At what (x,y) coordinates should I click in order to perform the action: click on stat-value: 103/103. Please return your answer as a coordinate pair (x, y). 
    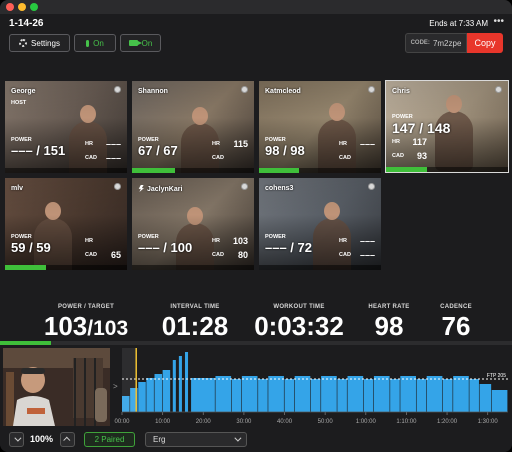
    Looking at the image, I should click on (86, 327).